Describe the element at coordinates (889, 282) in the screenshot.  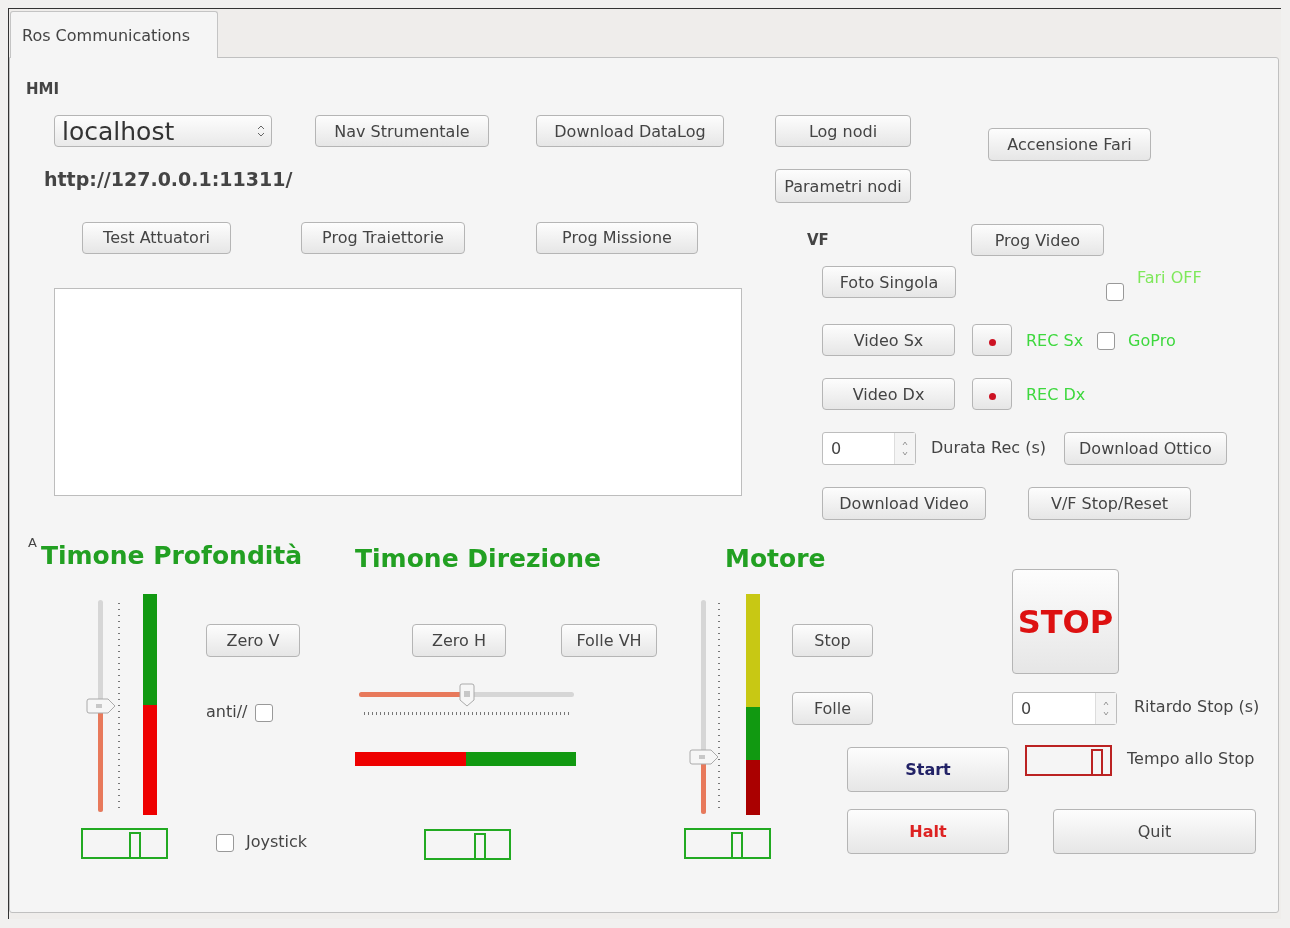
I see `photo-button: Foto Singola` at that location.